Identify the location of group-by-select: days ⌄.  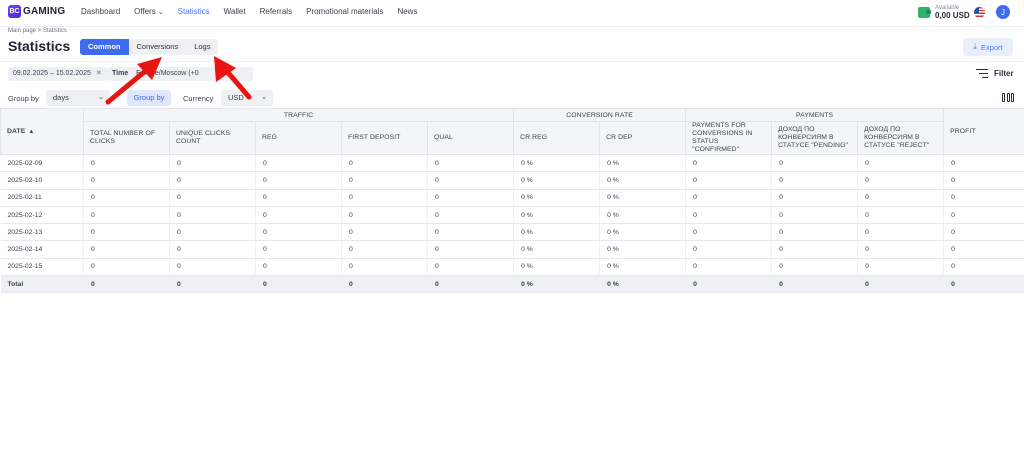
(78, 98).